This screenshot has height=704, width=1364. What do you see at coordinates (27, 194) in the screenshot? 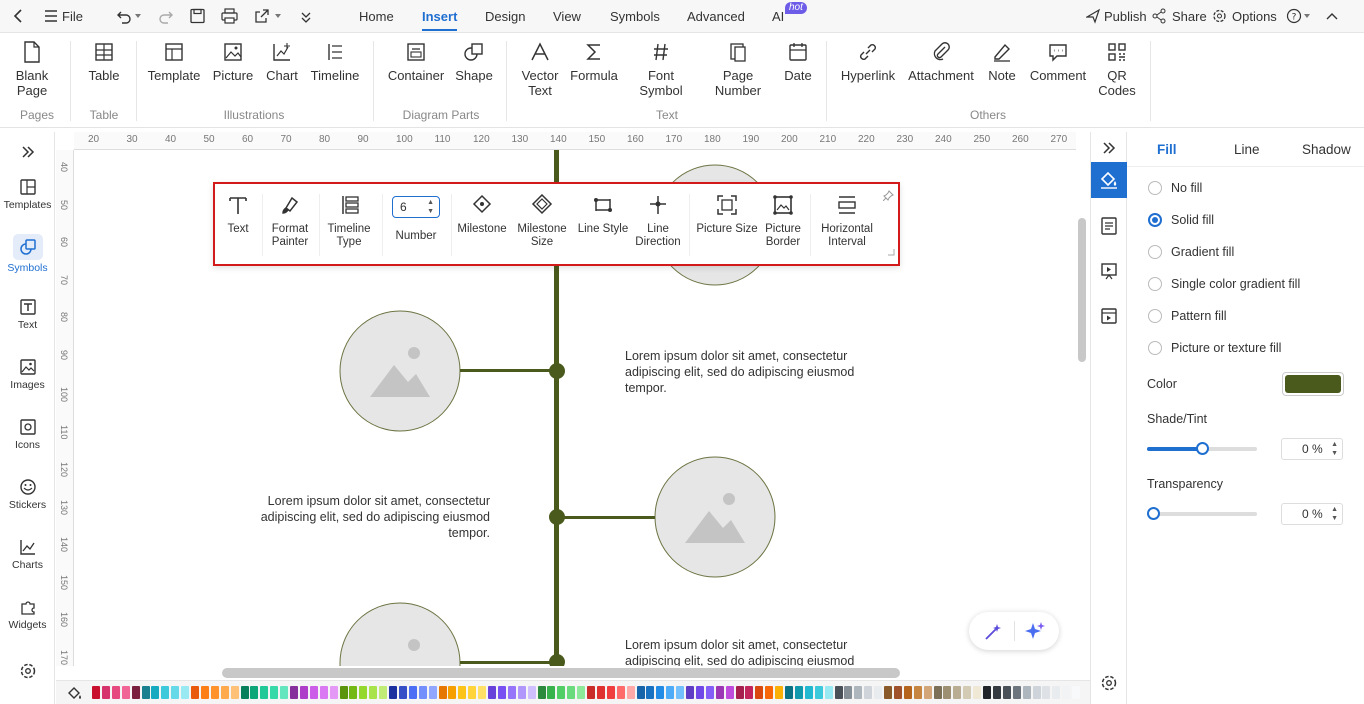
I see `sidebar-item-templates: Templates` at bounding box center [27, 194].